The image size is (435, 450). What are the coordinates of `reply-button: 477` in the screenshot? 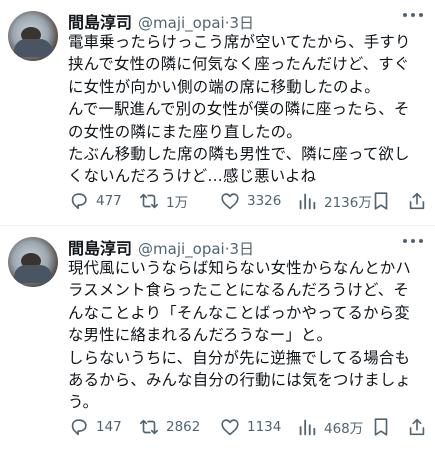 It's located at (95, 201).